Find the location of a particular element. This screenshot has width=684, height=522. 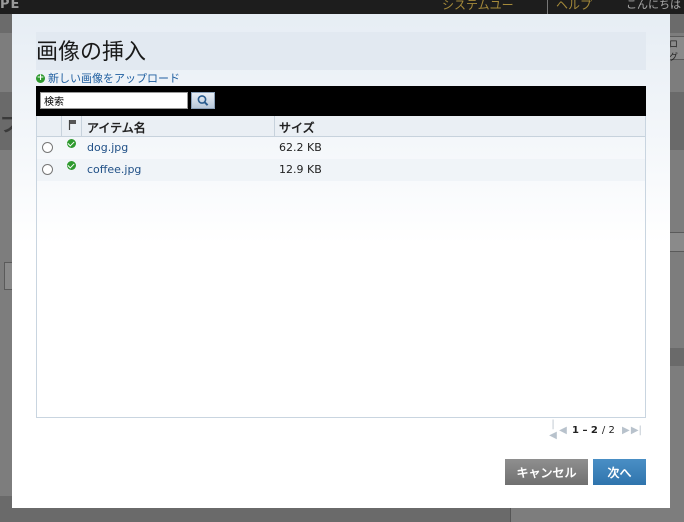

dialog-title-bar: 画像の挿入 is located at coordinates (341, 51).